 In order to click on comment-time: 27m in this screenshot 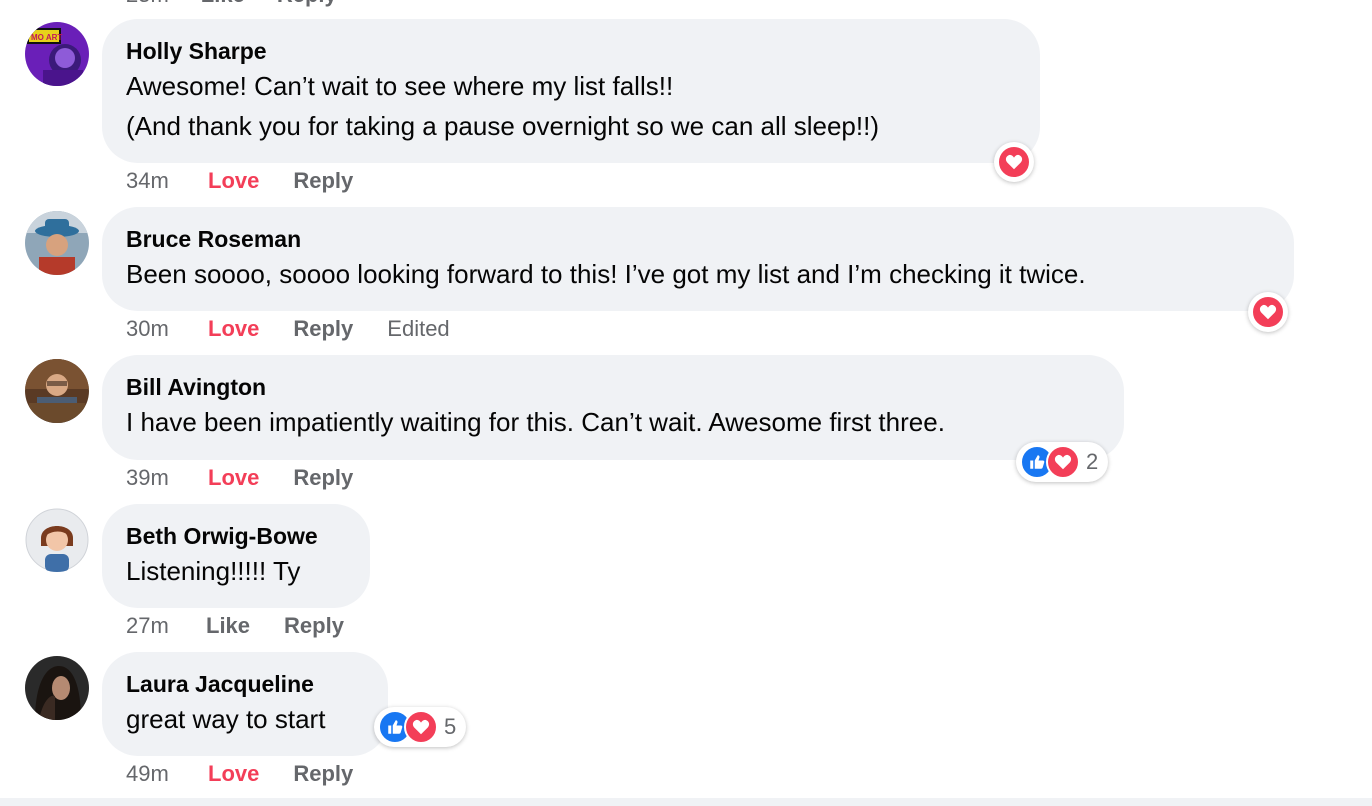, I will do `click(166, 626)`.